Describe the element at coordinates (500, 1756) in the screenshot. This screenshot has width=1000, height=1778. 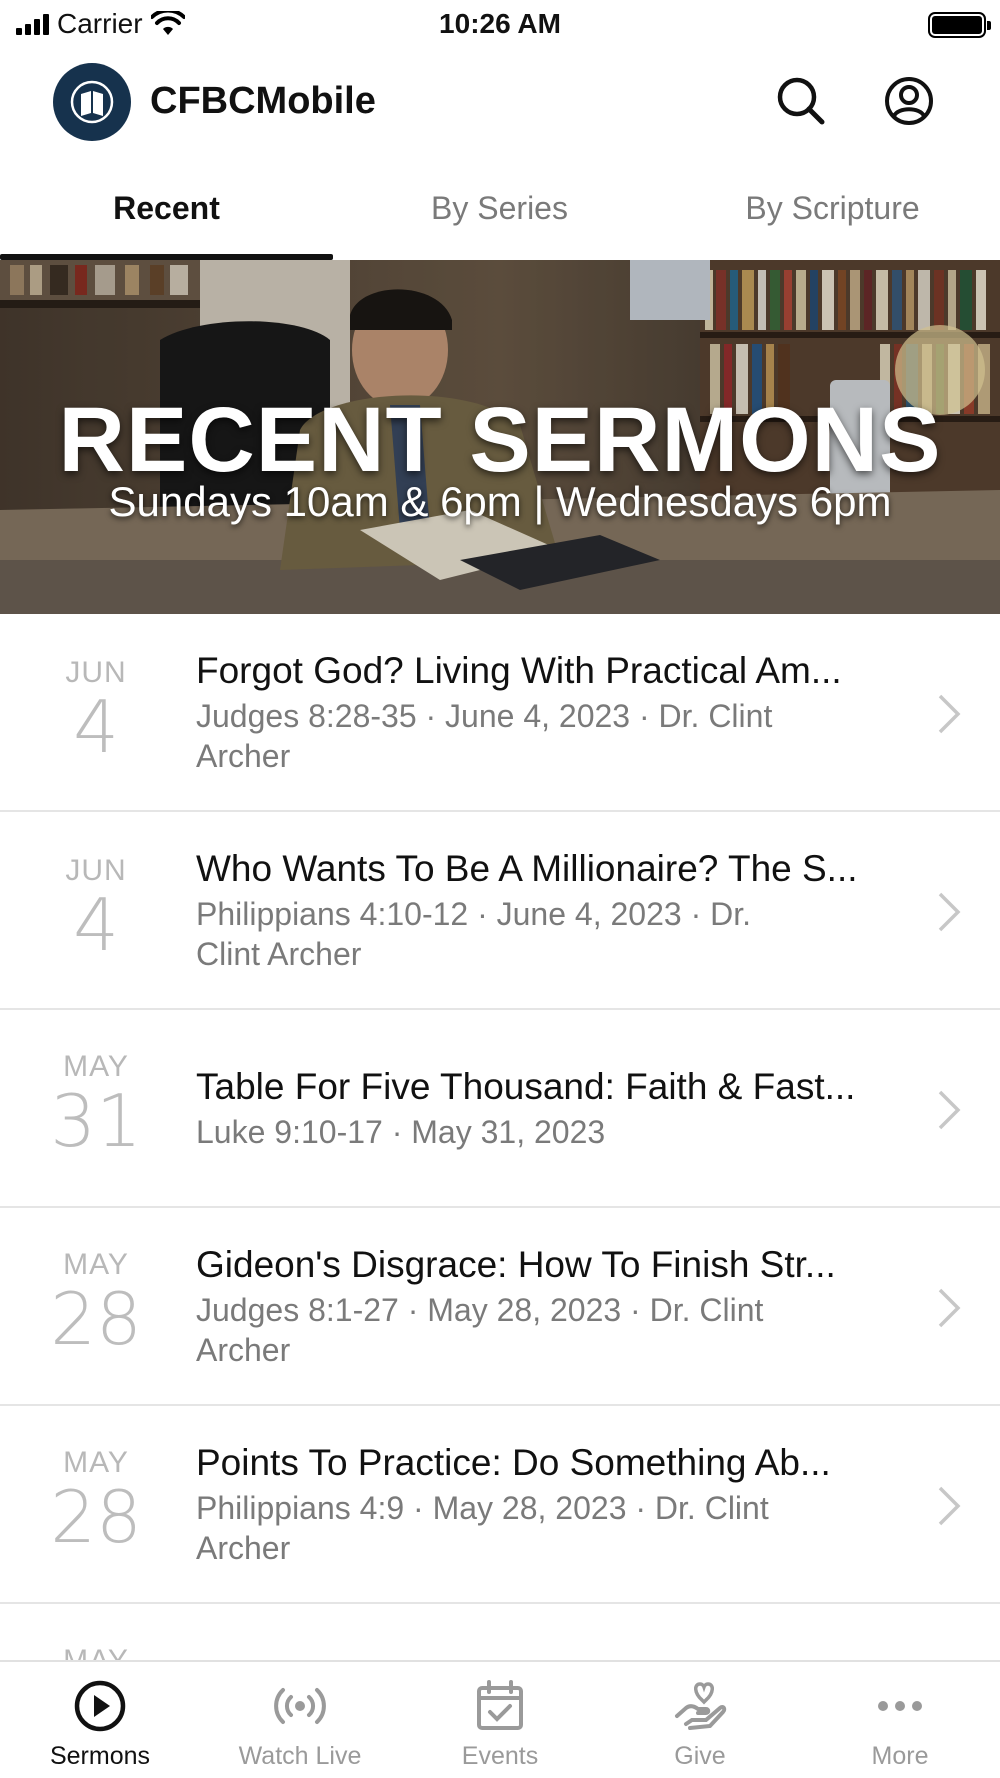
I see `nav-events-label: Events` at that location.